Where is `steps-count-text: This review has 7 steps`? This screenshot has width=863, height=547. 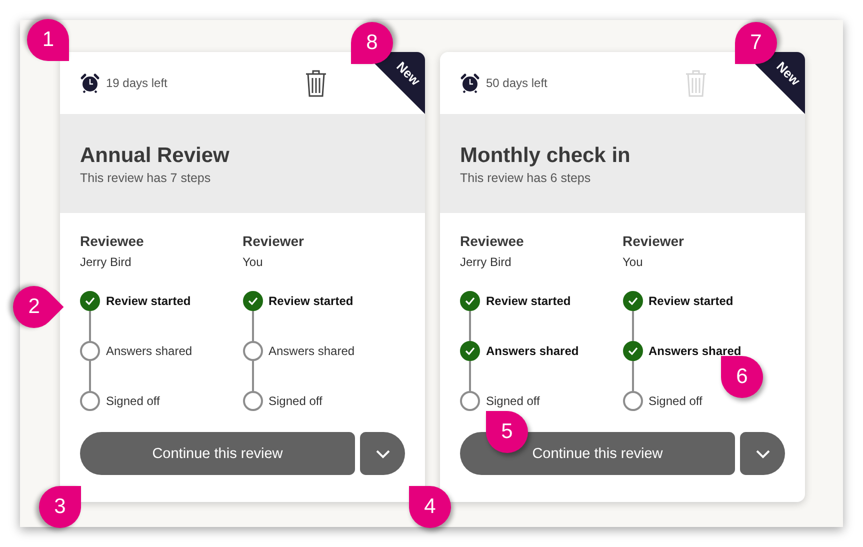 steps-count-text: This review has 7 steps is located at coordinates (146, 178).